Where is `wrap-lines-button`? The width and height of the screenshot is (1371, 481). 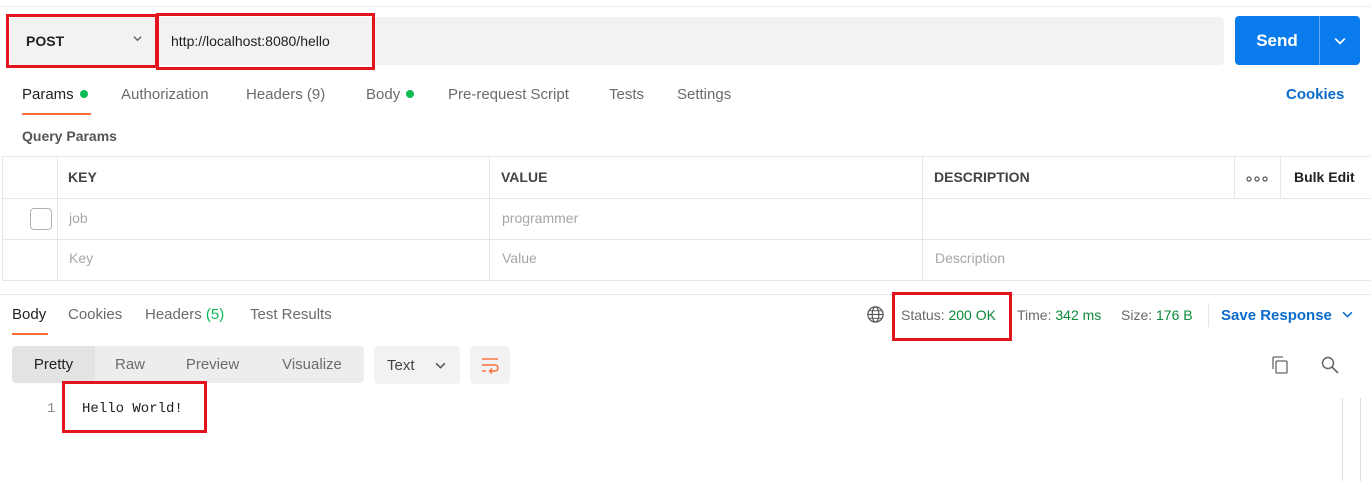 wrap-lines-button is located at coordinates (490, 365).